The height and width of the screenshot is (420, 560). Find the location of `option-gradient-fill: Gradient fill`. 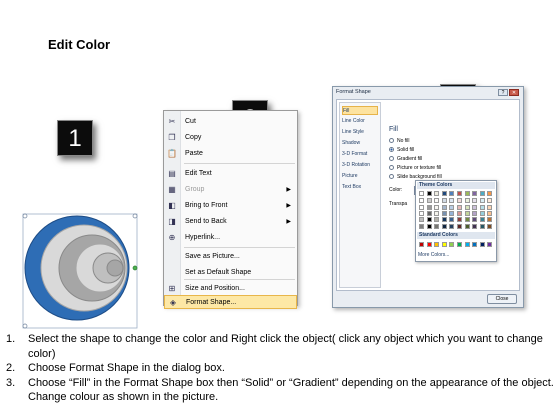

option-gradient-fill: Gradient fill is located at coordinates (405, 159).